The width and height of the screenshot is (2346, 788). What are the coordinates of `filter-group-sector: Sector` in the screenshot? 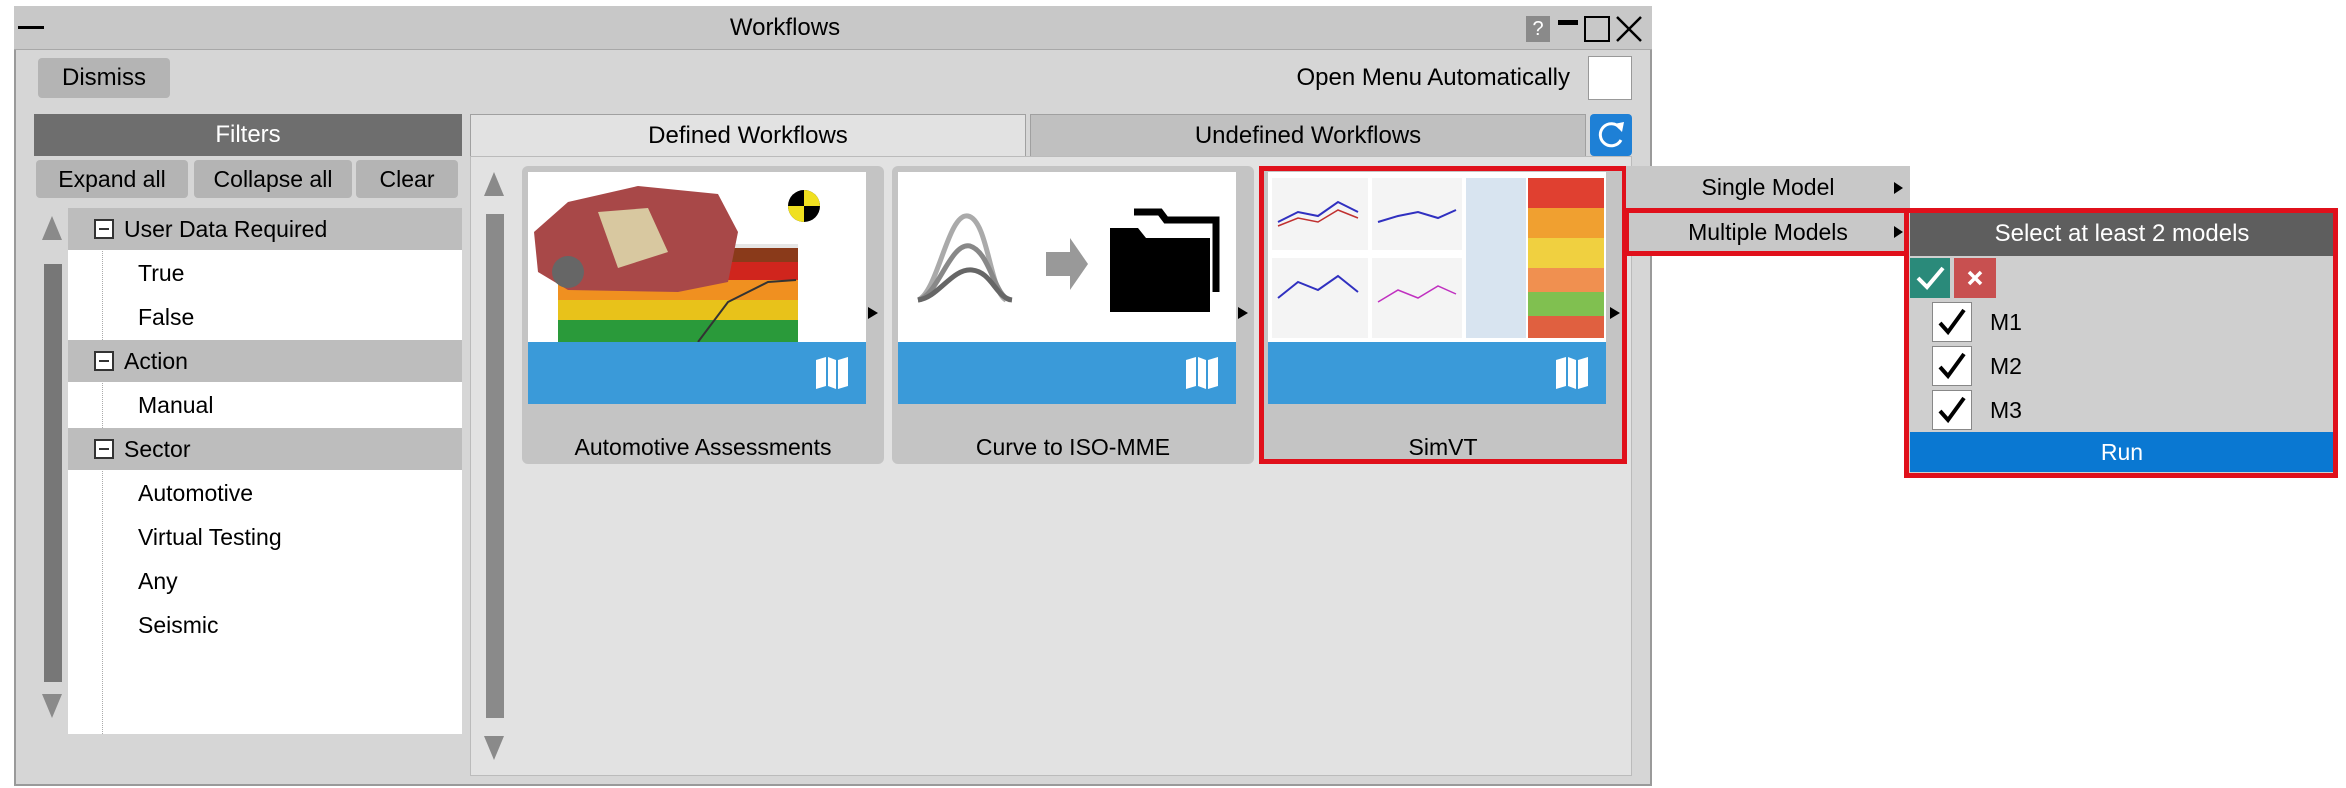 It's located at (265, 449).